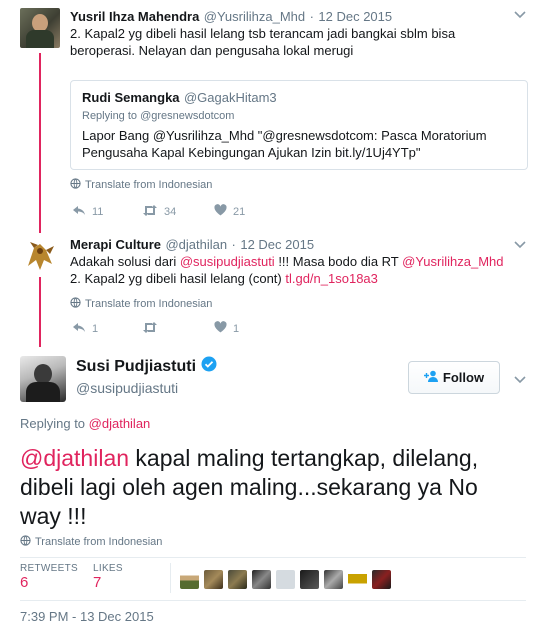  Describe the element at coordinates (431, 377) in the screenshot. I see `add-user-icon` at that location.